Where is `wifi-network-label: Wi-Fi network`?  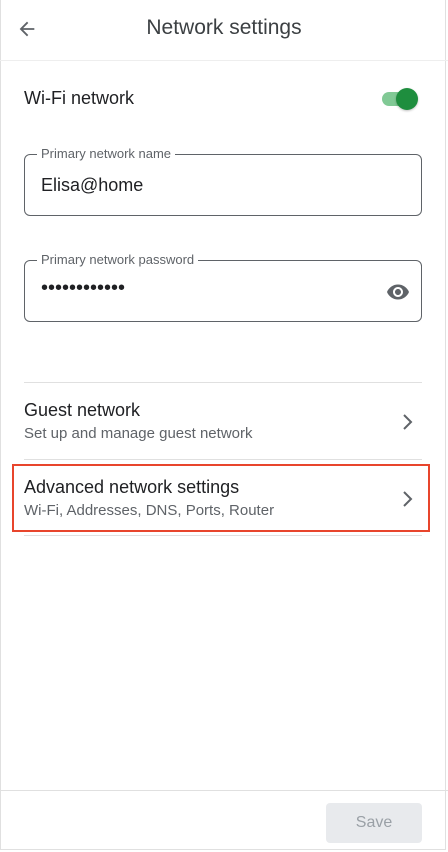 wifi-network-label: Wi-Fi network is located at coordinates (79, 98).